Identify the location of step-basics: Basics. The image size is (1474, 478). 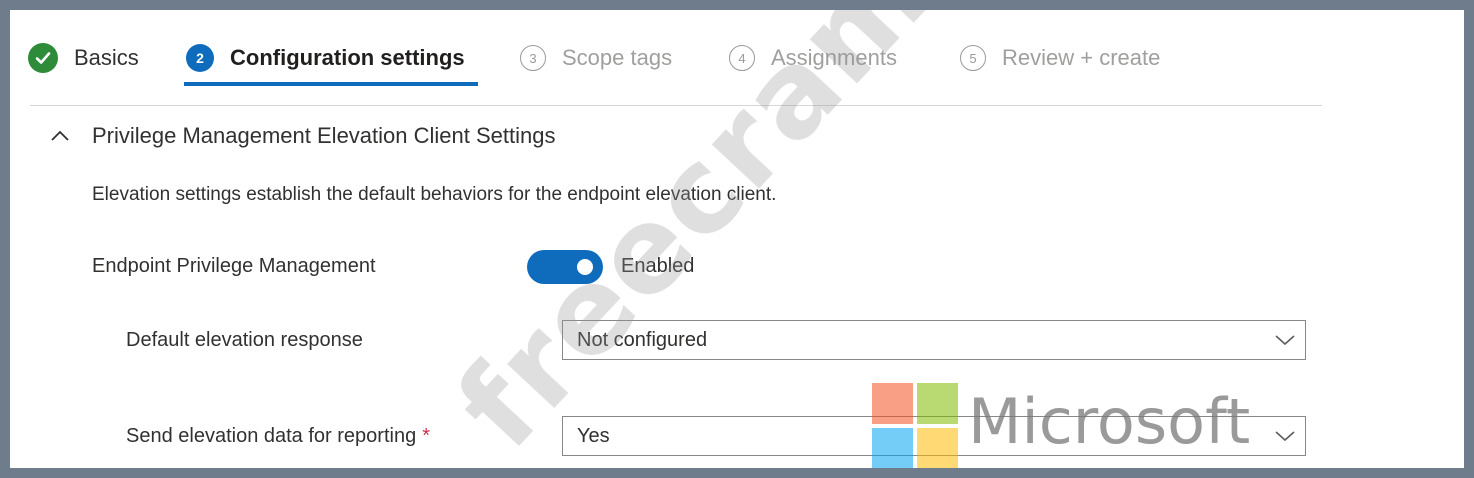
(83, 58).